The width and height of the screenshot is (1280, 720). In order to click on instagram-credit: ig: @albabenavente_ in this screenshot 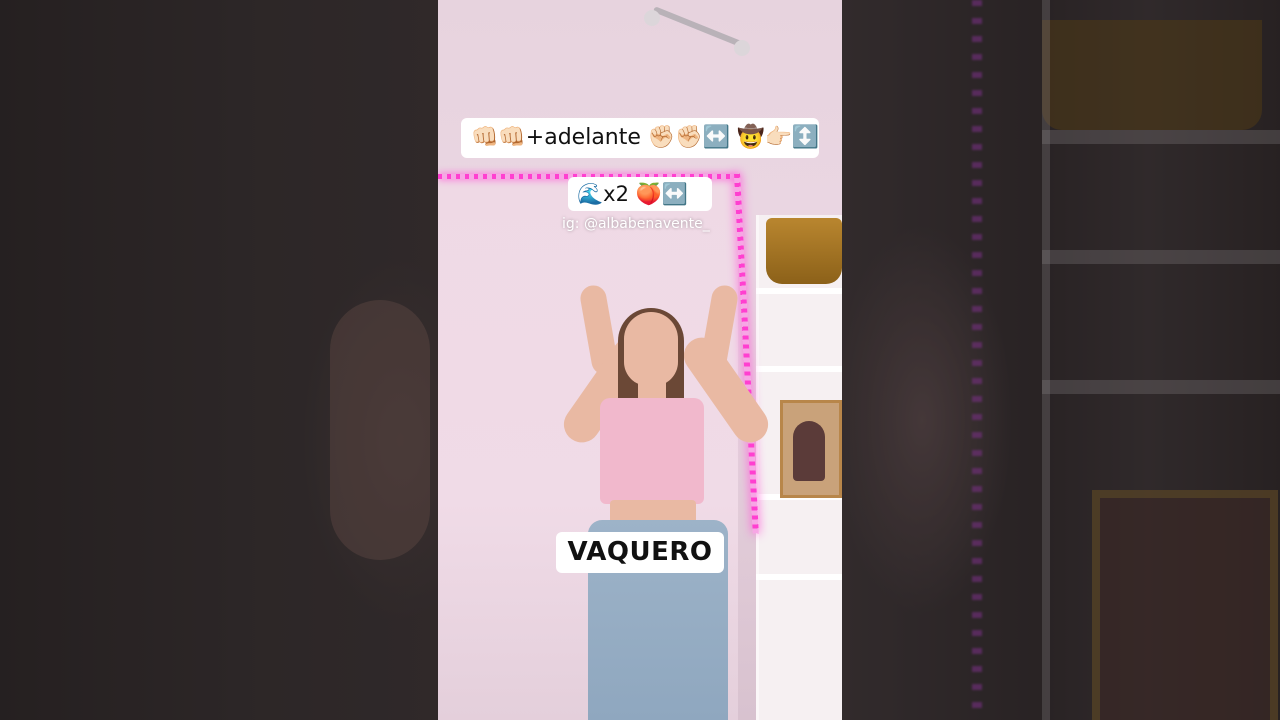, I will do `click(636, 224)`.